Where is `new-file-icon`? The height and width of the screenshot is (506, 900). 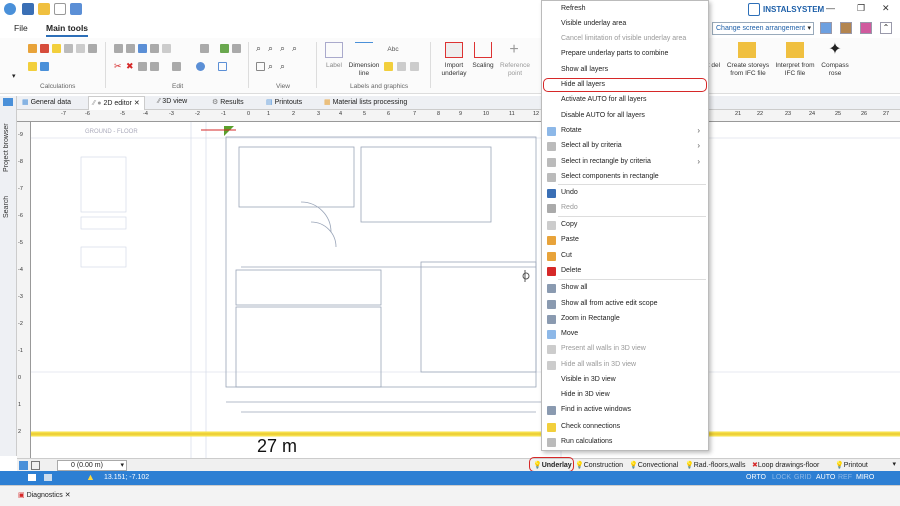 new-file-icon is located at coordinates (60, 9).